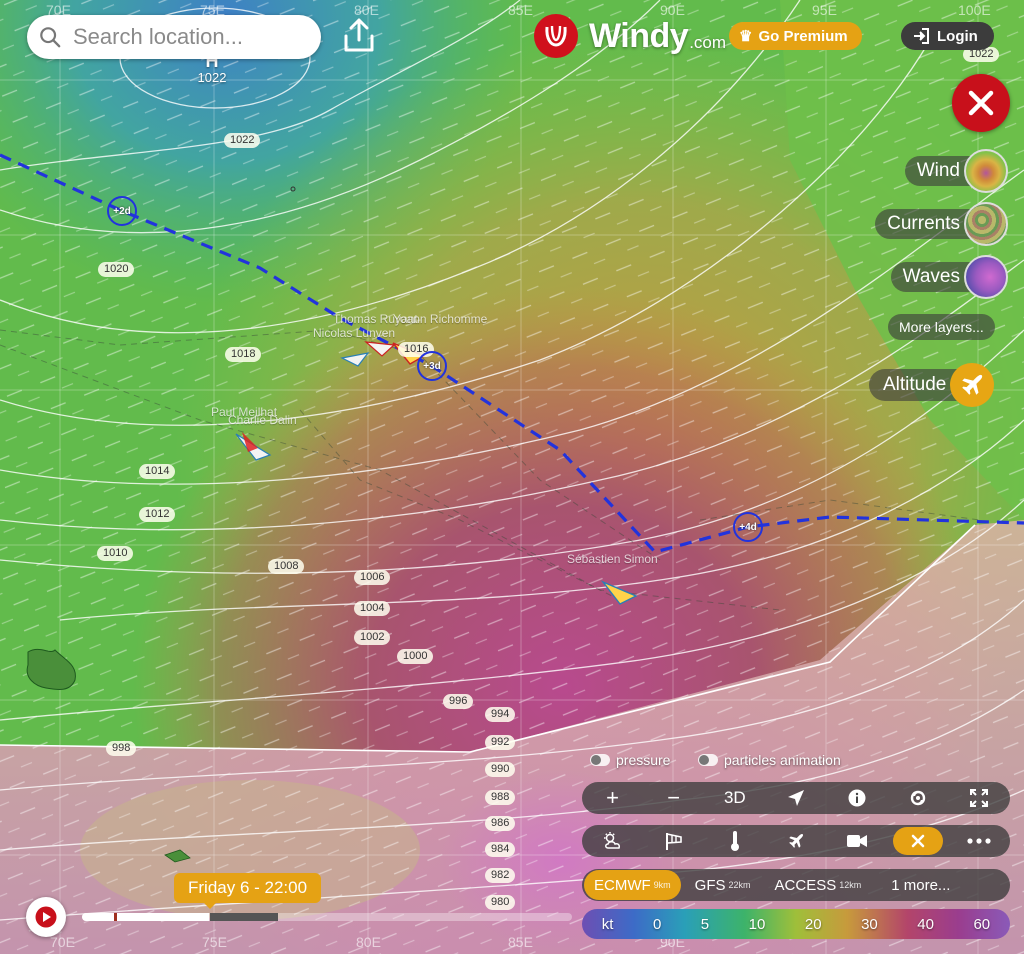 The width and height of the screenshot is (1024, 954). What do you see at coordinates (757, 924) in the screenshot?
I see `legend-value: 10` at bounding box center [757, 924].